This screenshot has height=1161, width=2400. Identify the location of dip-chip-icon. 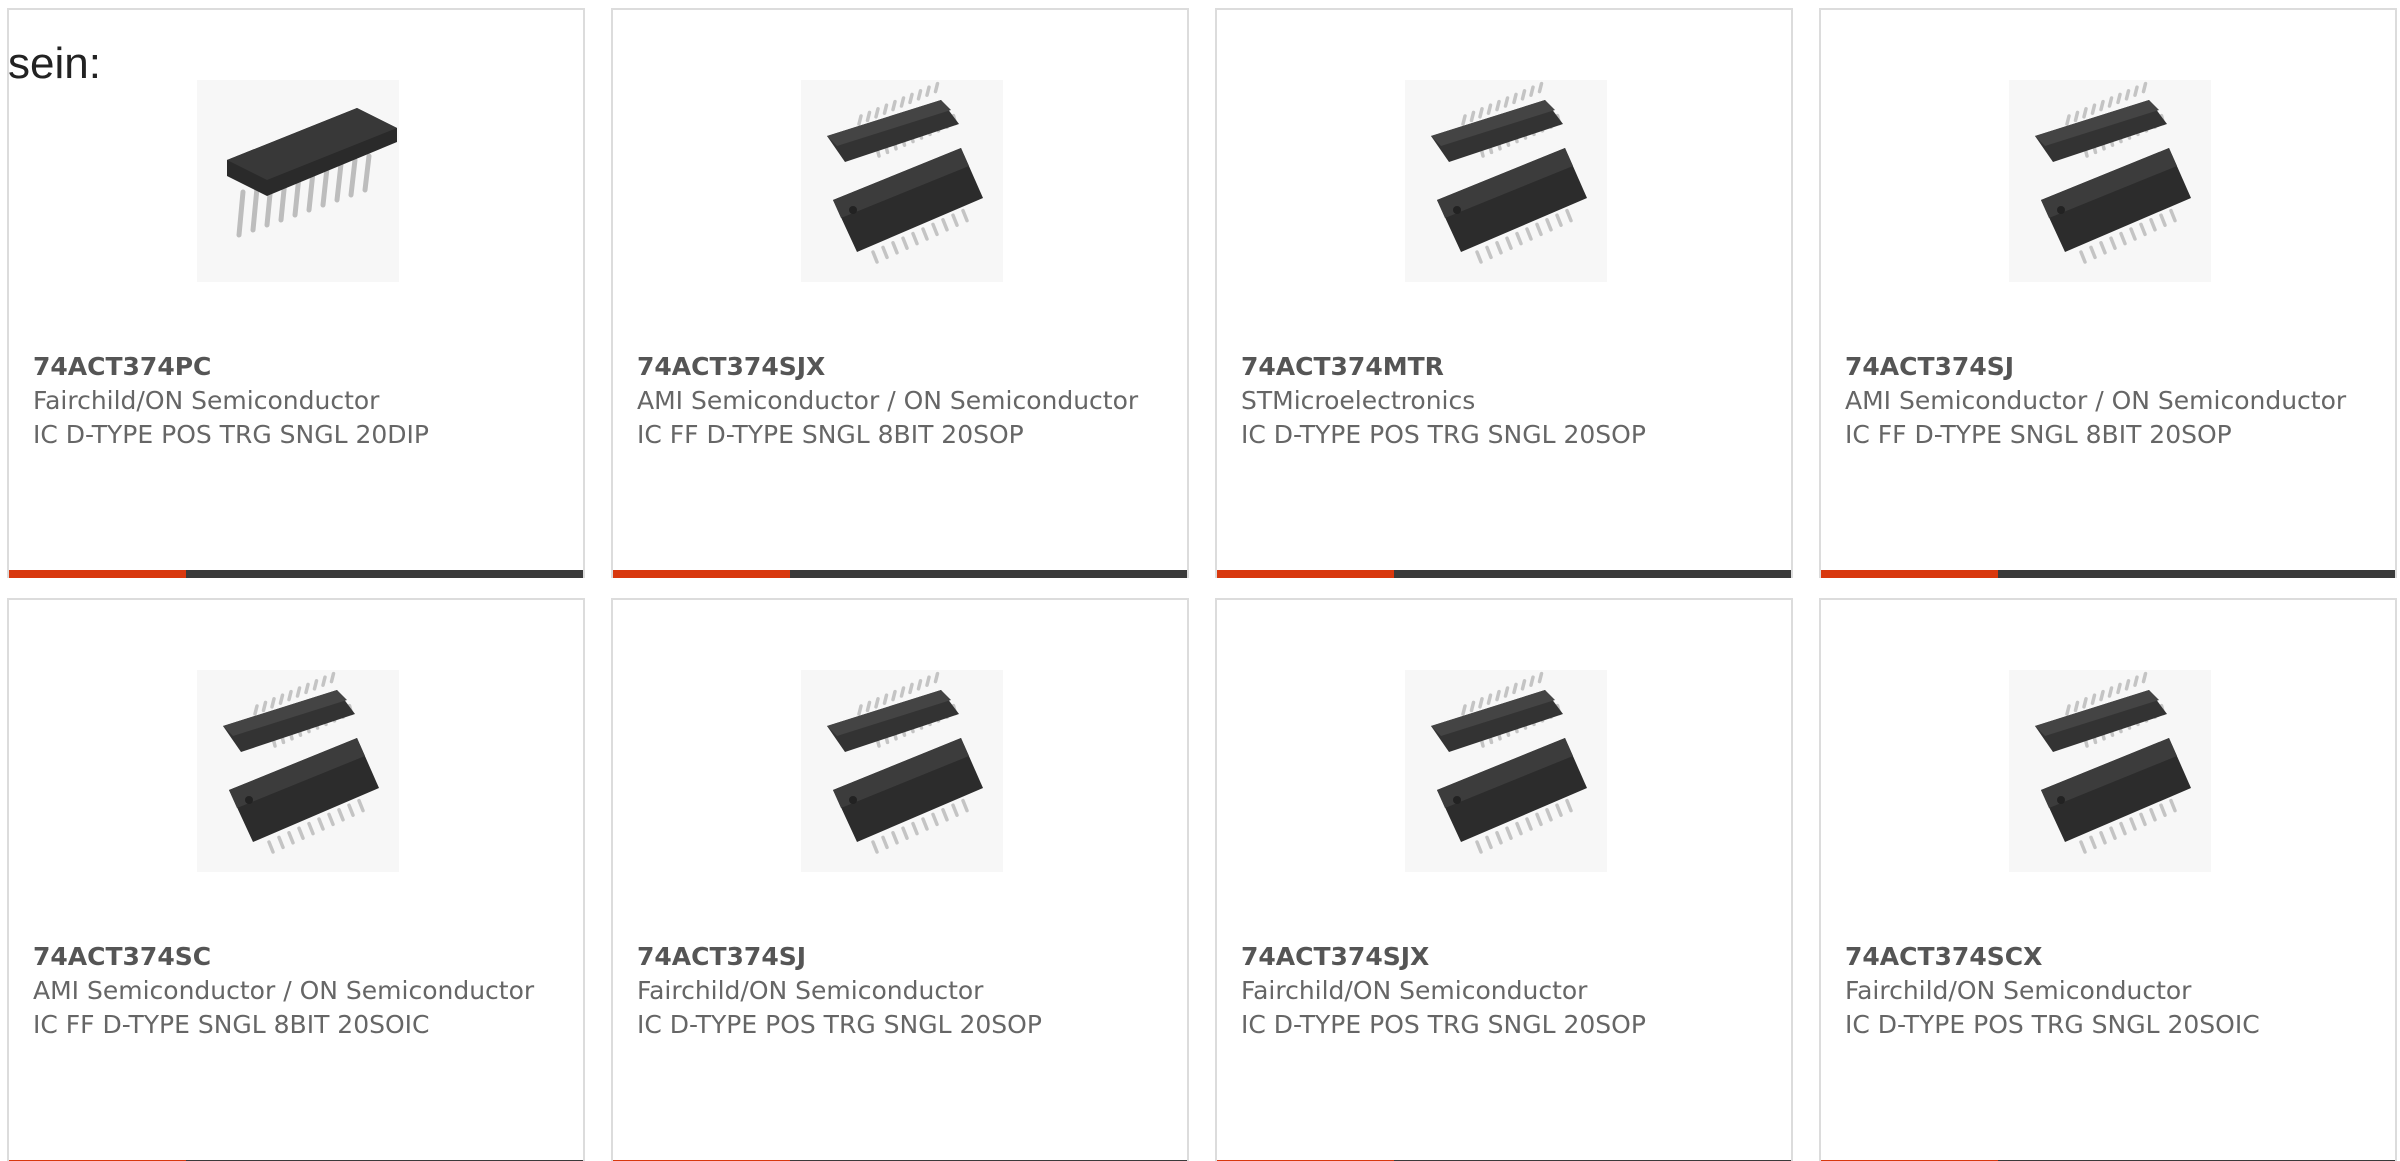
(298, 181).